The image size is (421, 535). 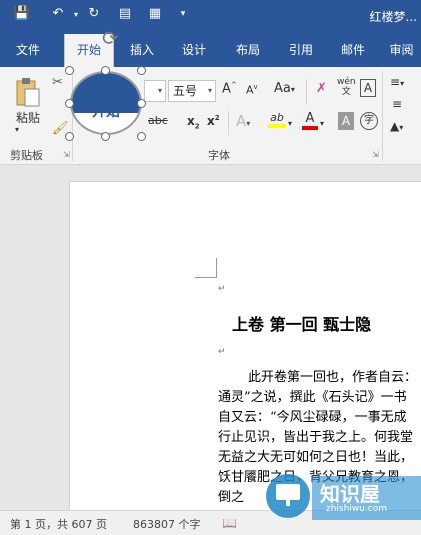 I want to click on format-painter-qat-icon: ▦, so click(x=155, y=13).